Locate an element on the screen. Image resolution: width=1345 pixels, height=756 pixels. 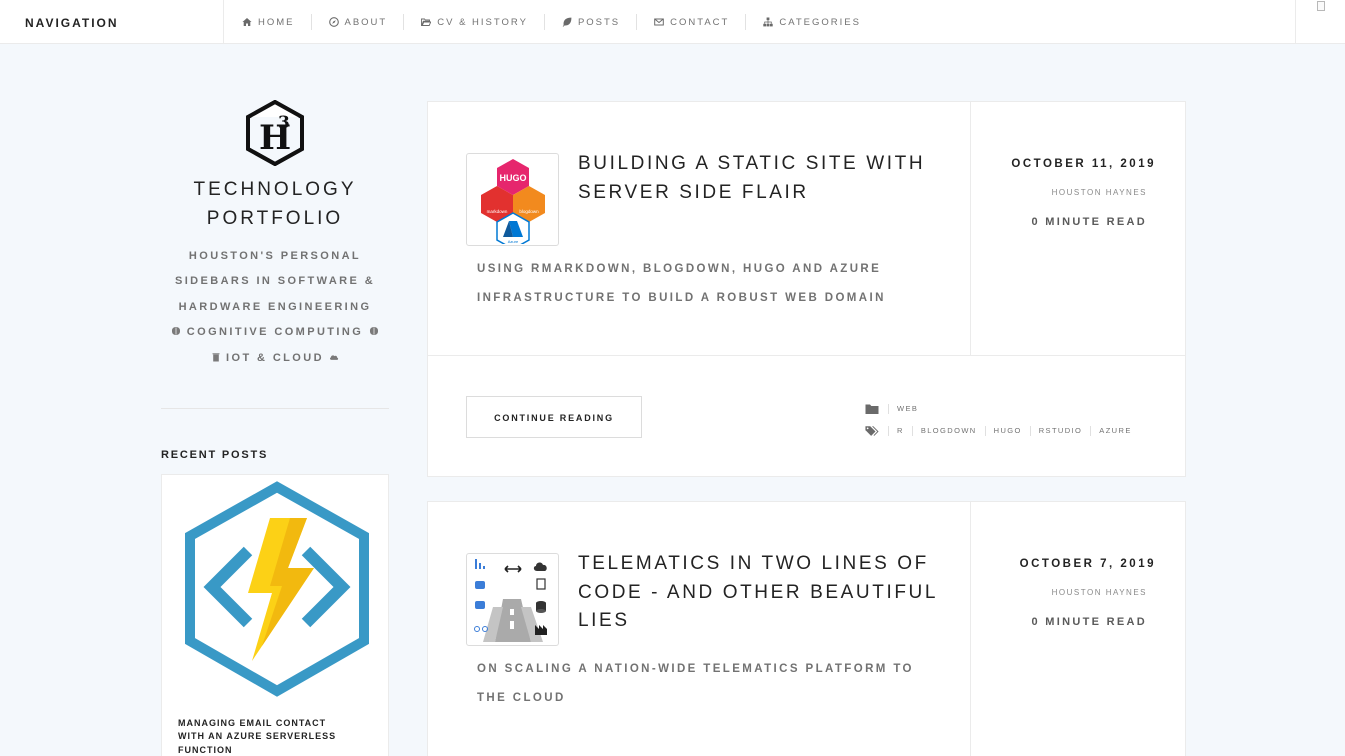
telematics-road-logo is located at coordinates (510, 600).